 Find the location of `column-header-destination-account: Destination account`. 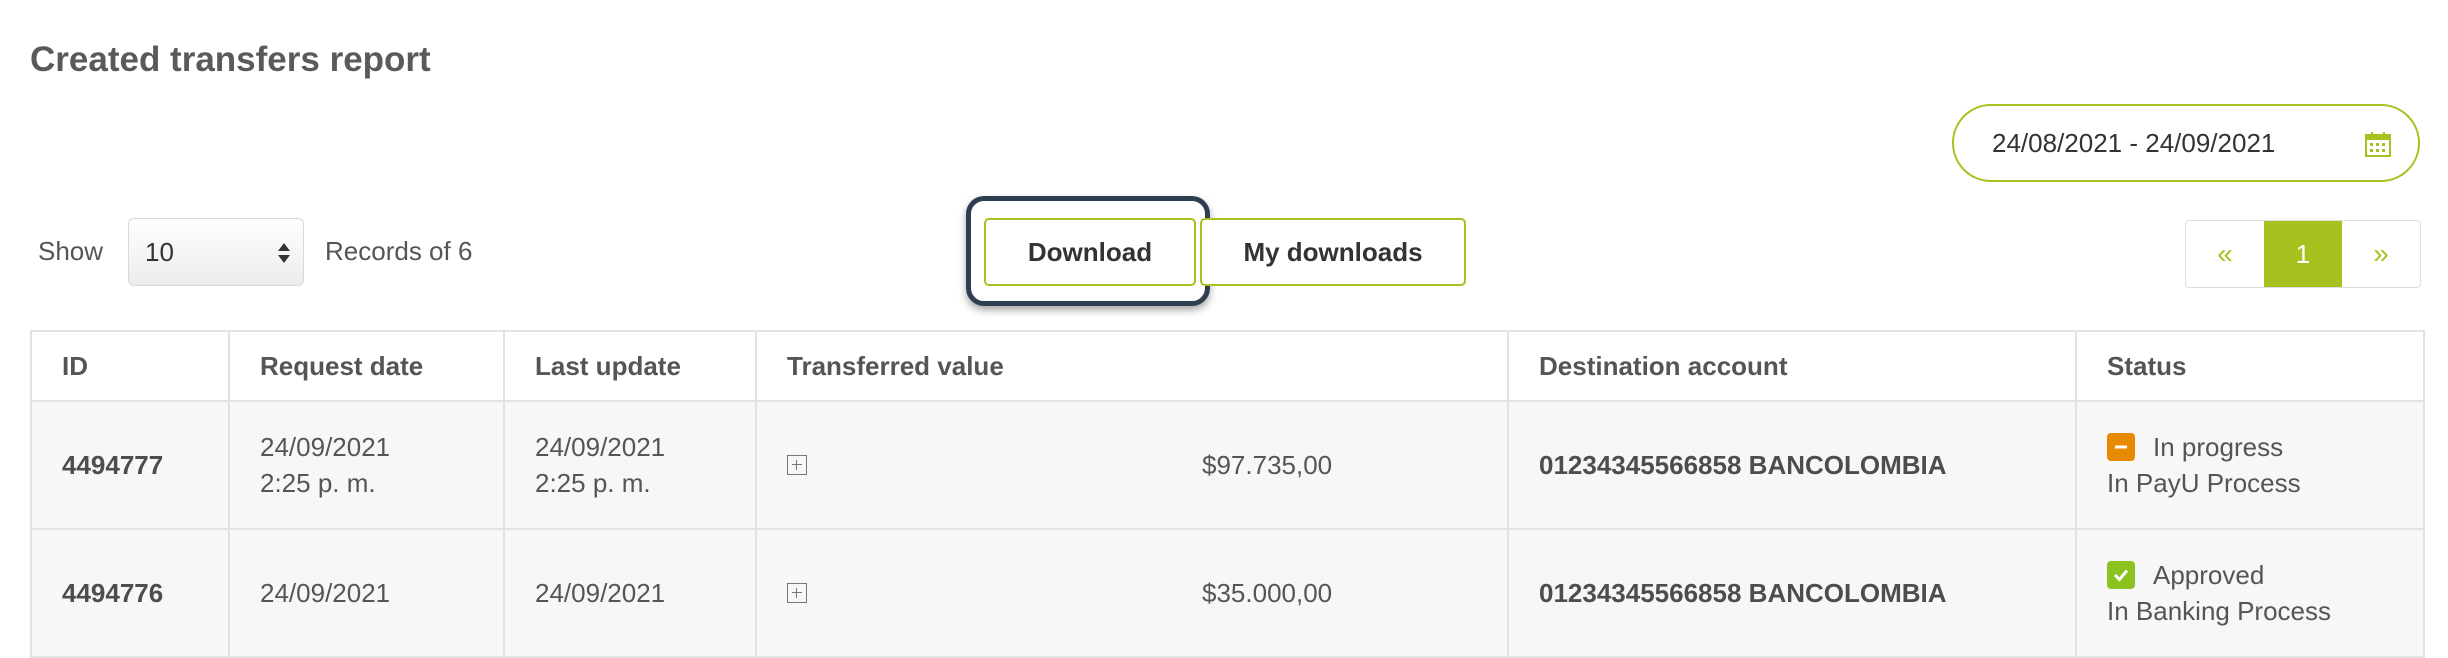

column-header-destination-account: Destination account is located at coordinates (1792, 366).